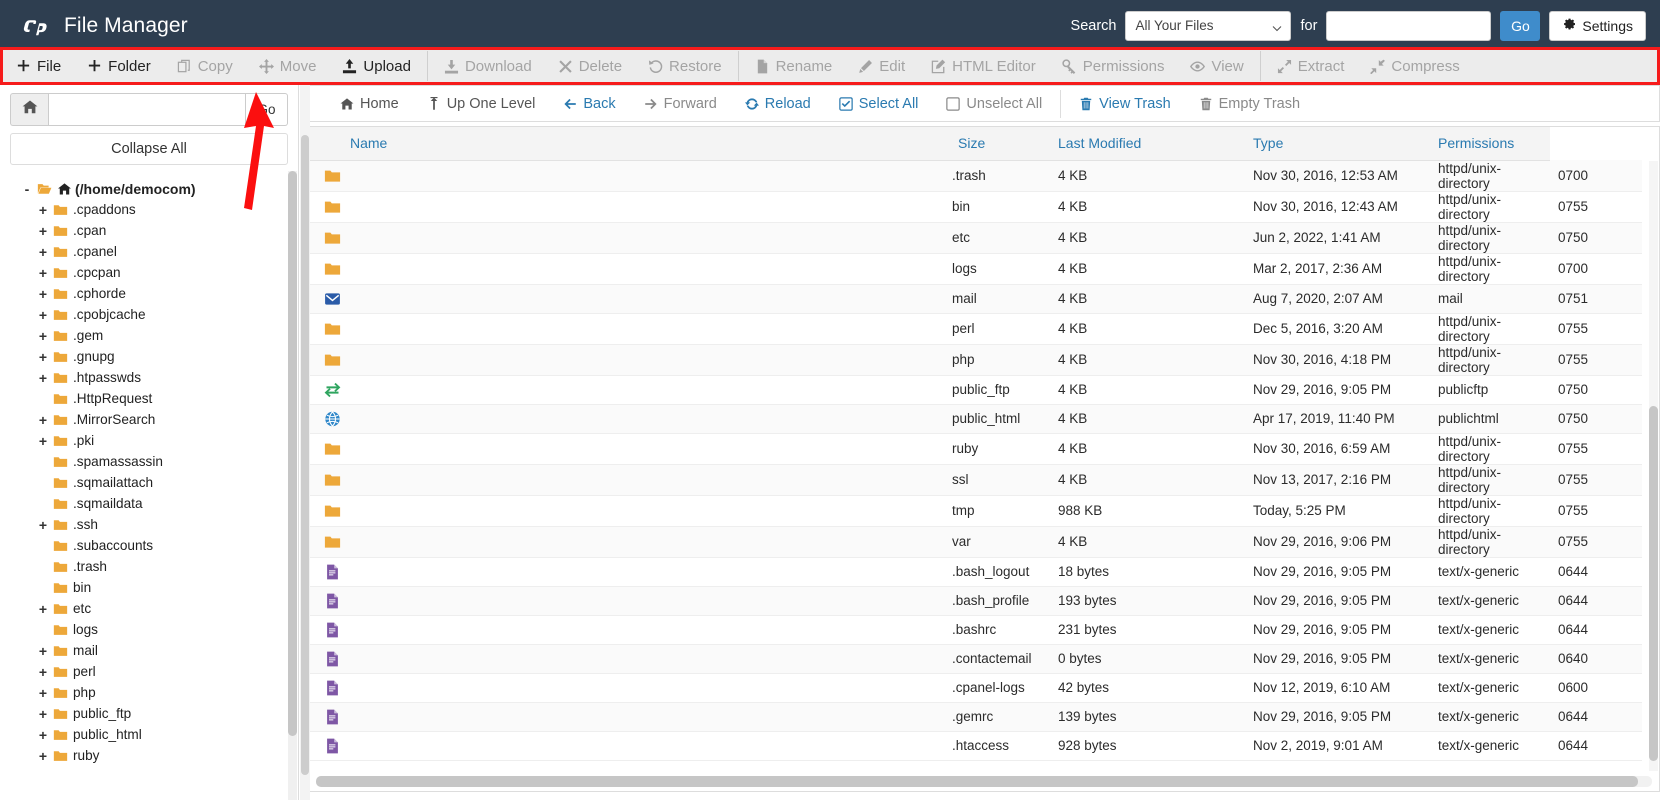 This screenshot has width=1660, height=800. I want to click on nav-home-button: Home, so click(369, 104).